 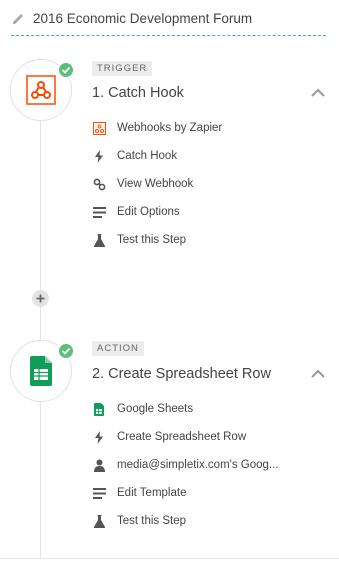 What do you see at coordinates (318, 92) in the screenshot?
I see `step-1-chevron-up-icon` at bounding box center [318, 92].